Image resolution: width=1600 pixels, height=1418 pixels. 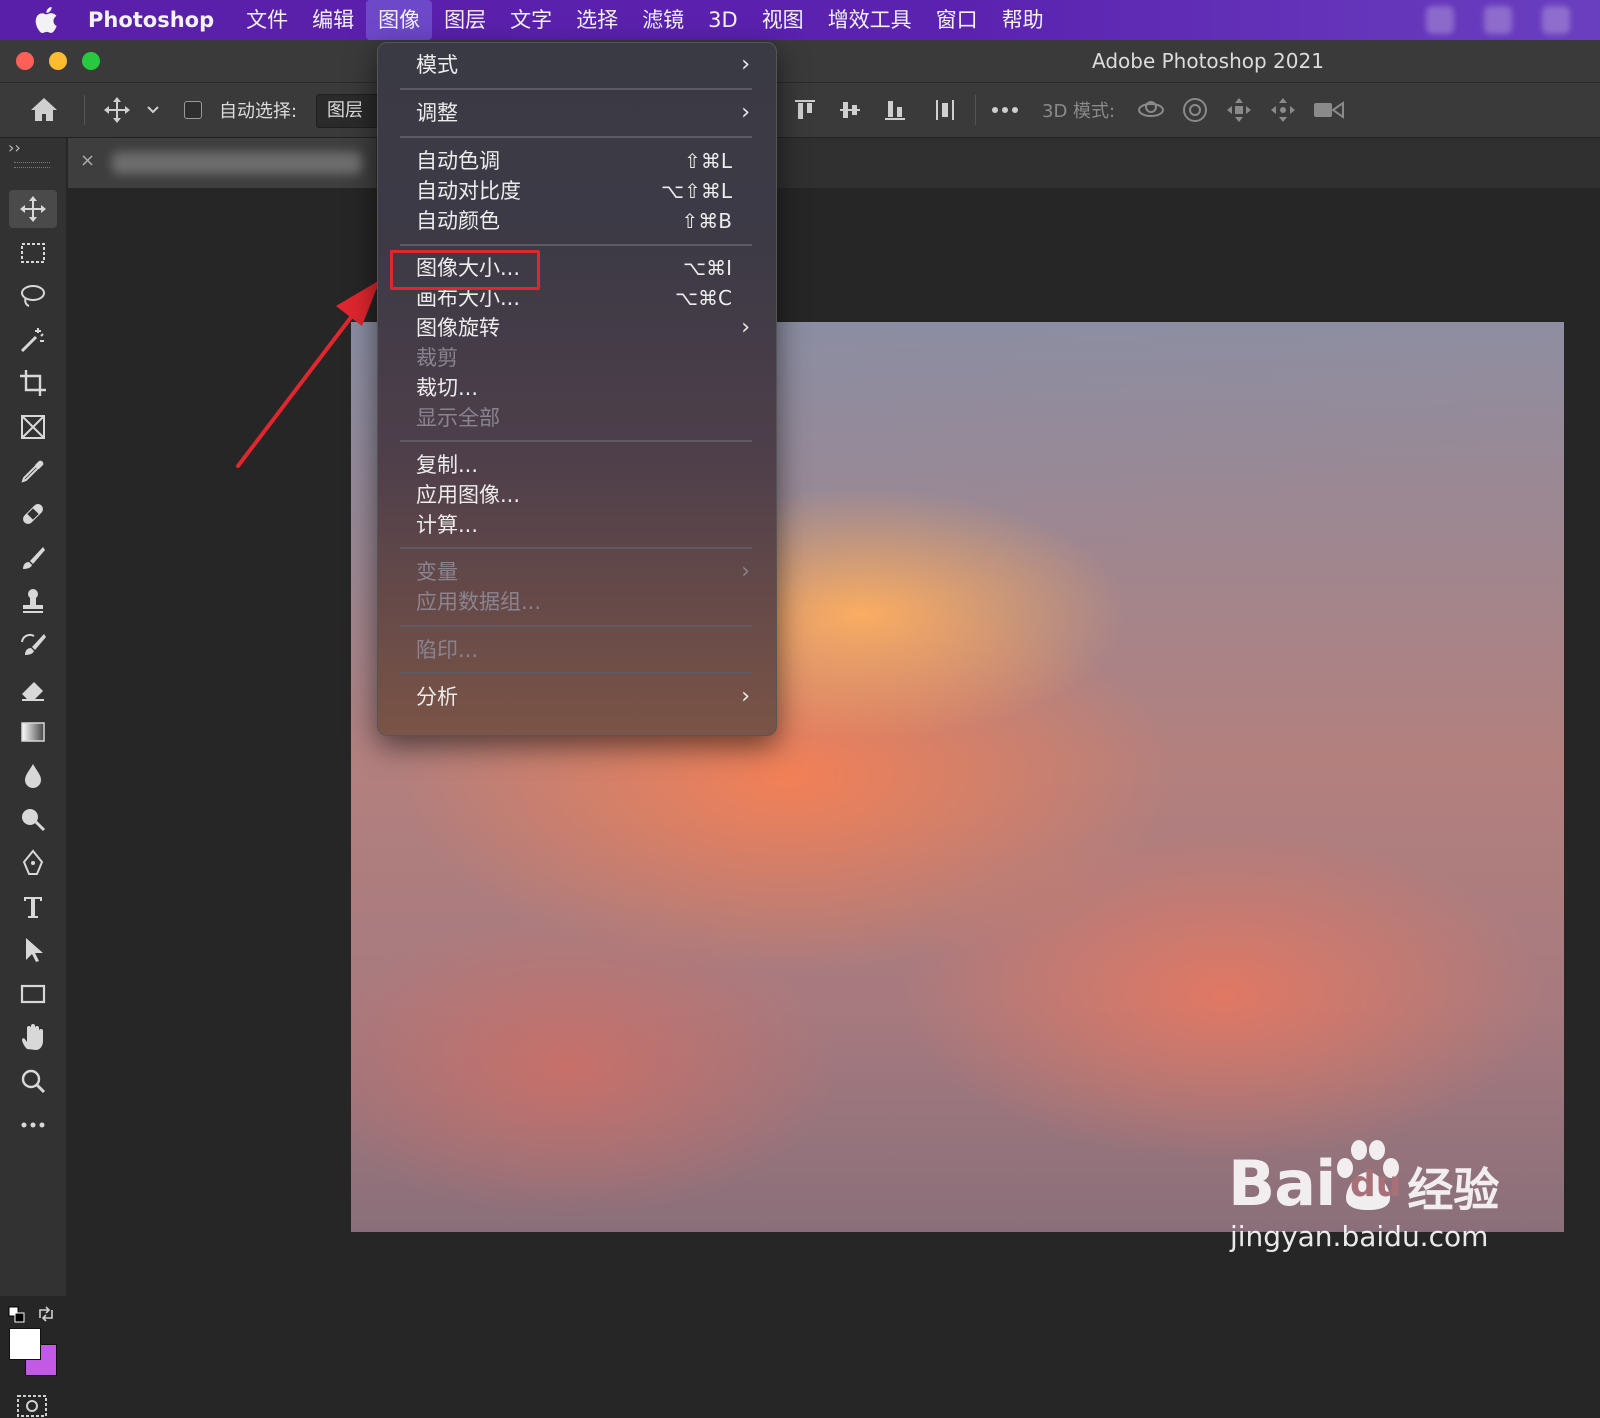 I want to click on move-icon, so click(x=117, y=110).